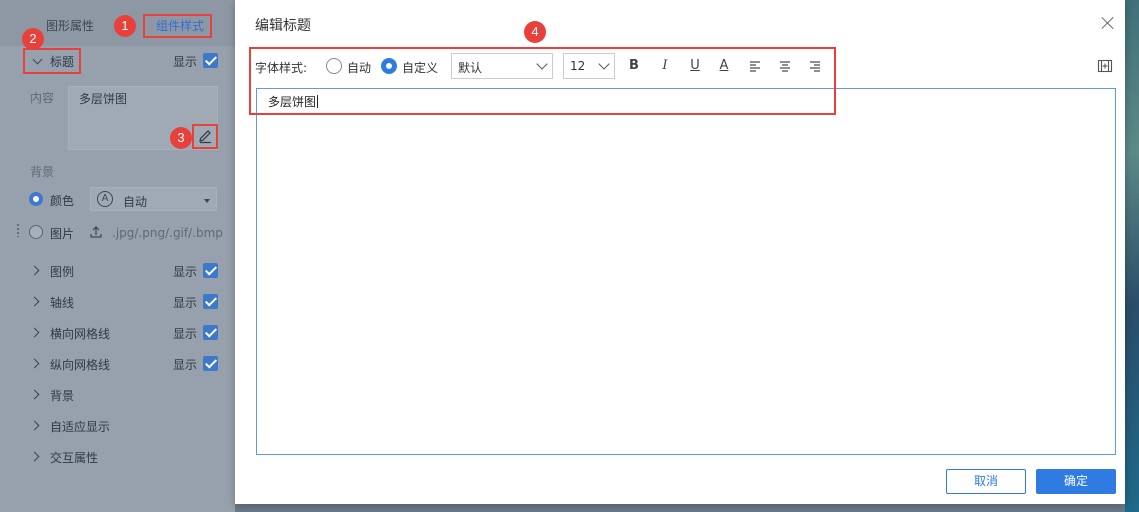 This screenshot has height=512, width=1139. Describe the element at coordinates (210, 363) in the screenshot. I see `vertical-grid-show-checkbox` at that location.